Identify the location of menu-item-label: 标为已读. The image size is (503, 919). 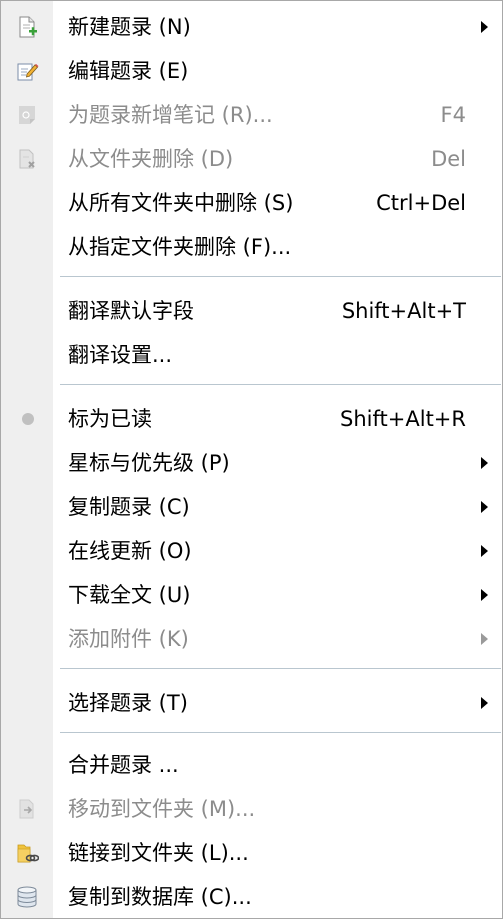
(110, 419).